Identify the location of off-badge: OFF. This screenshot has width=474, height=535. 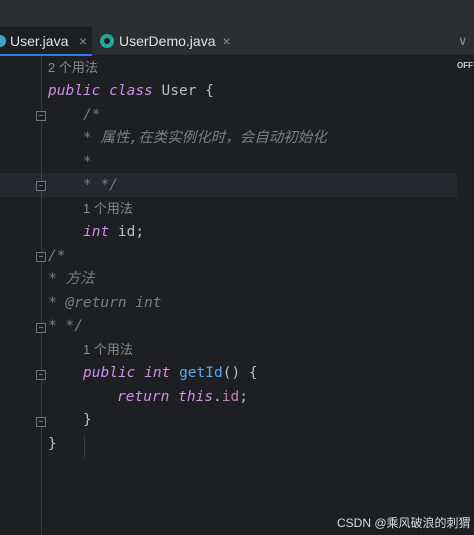
(465, 65).